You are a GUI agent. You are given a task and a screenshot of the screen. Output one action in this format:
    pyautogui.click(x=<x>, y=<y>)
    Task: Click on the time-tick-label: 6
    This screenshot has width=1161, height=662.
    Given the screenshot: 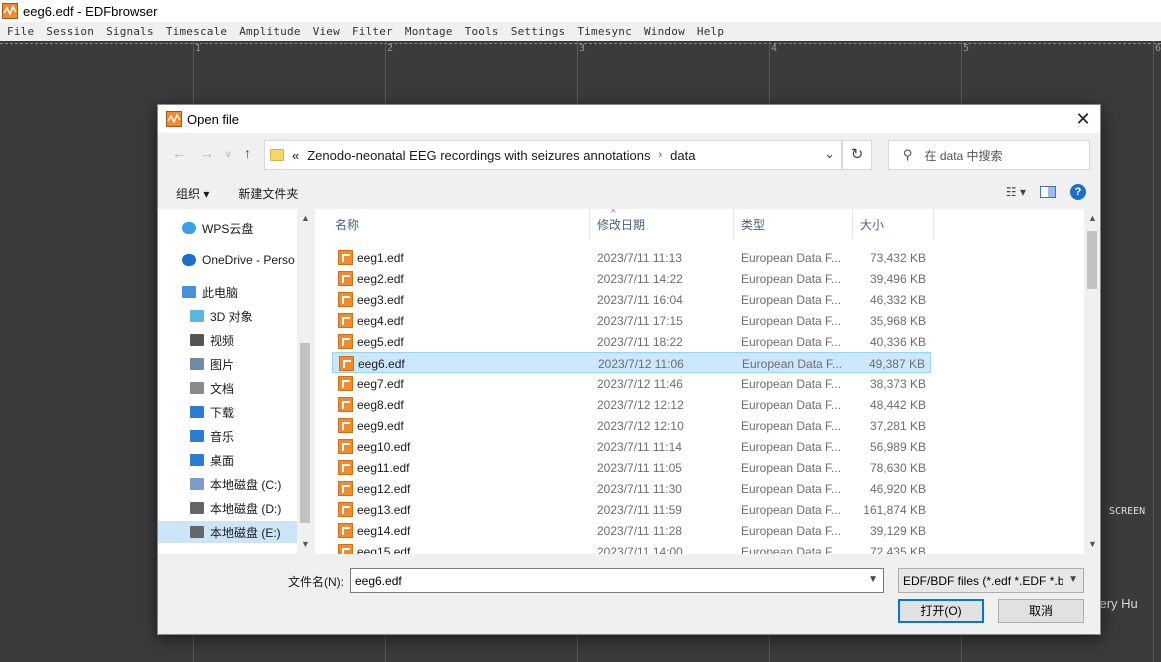 What is the action you would take?
    pyautogui.click(x=1158, y=48)
    